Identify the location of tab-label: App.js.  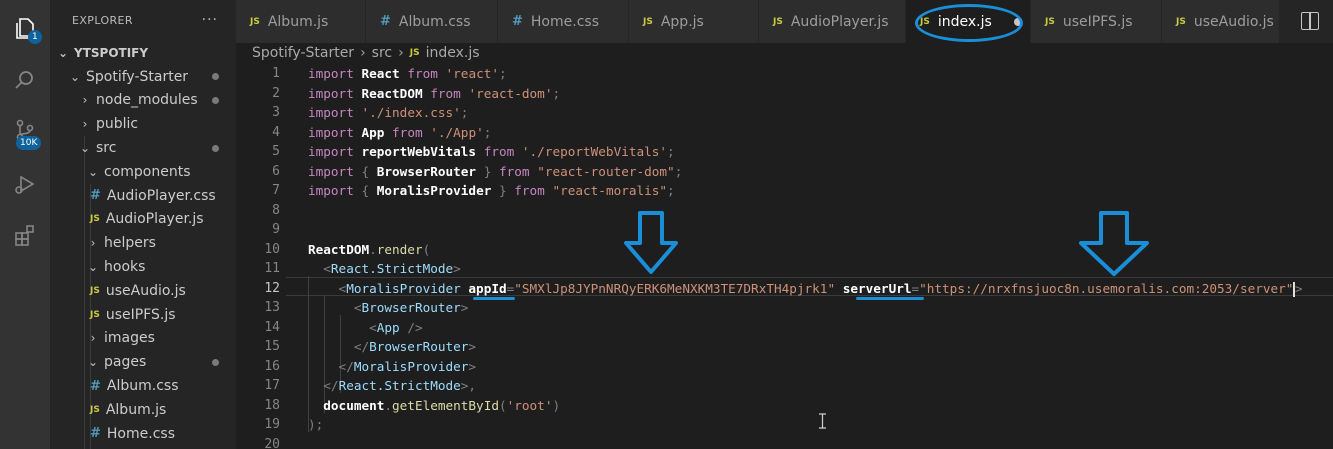
(682, 21).